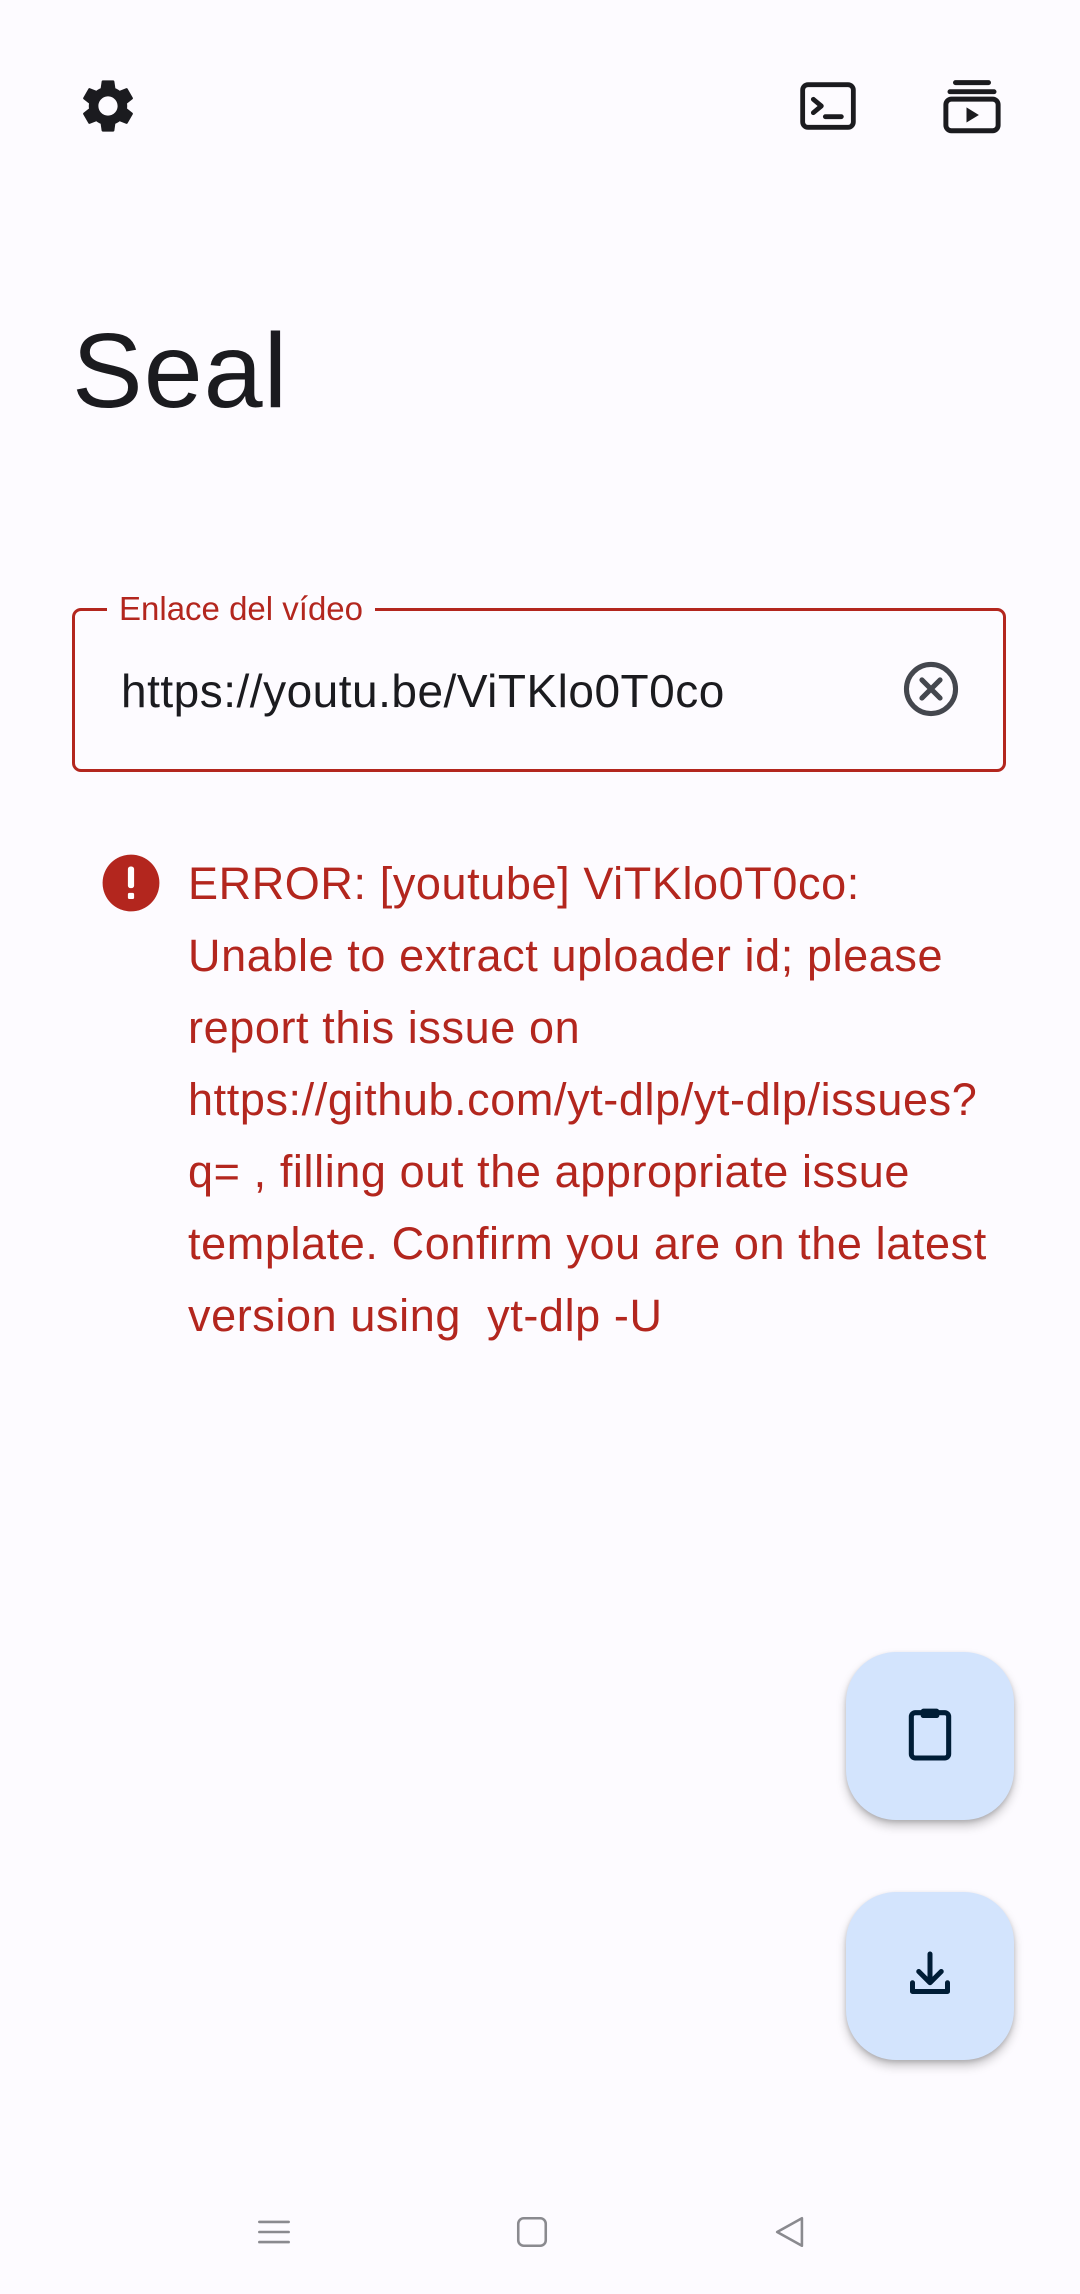 The width and height of the screenshot is (1080, 2294). Describe the element at coordinates (423, 691) in the screenshot. I see `video-url-input: https://youtu.be/ViTKlo0T0co` at that location.